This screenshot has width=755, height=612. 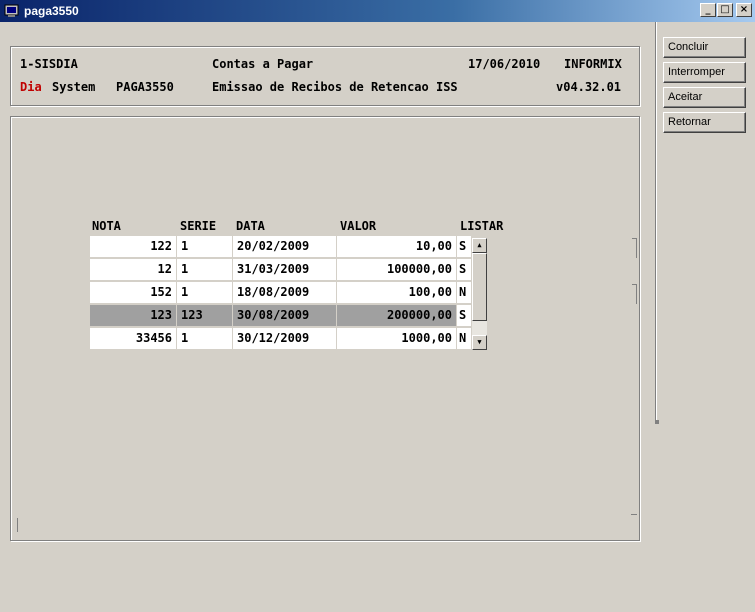 I want to click on module-title: Contas a Pagar, so click(x=263, y=64).